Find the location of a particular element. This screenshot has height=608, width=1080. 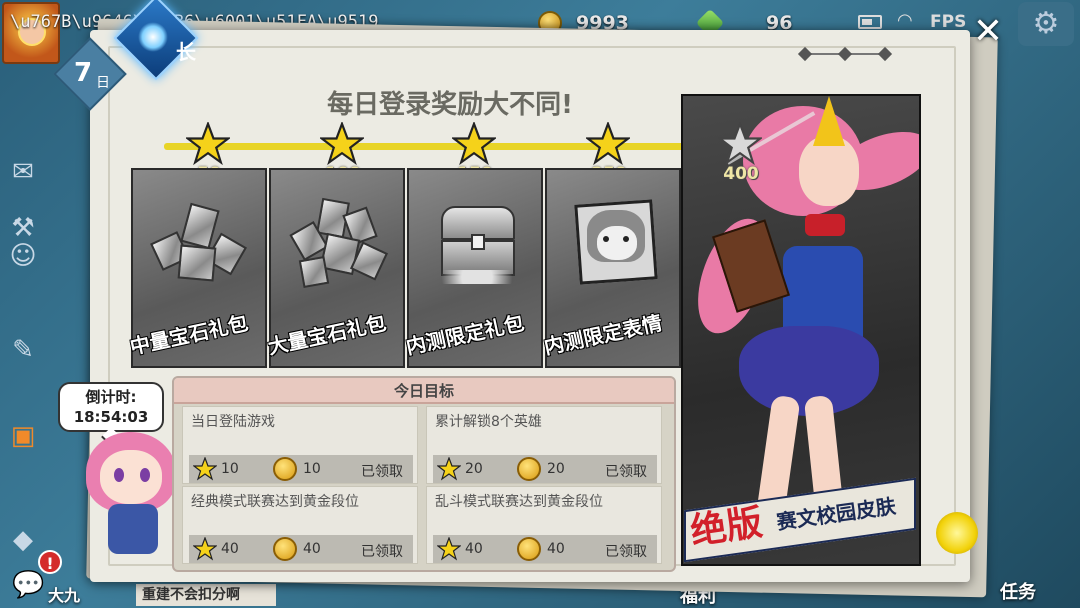

nav-tasks: 任务 is located at coordinates (1018, 591).